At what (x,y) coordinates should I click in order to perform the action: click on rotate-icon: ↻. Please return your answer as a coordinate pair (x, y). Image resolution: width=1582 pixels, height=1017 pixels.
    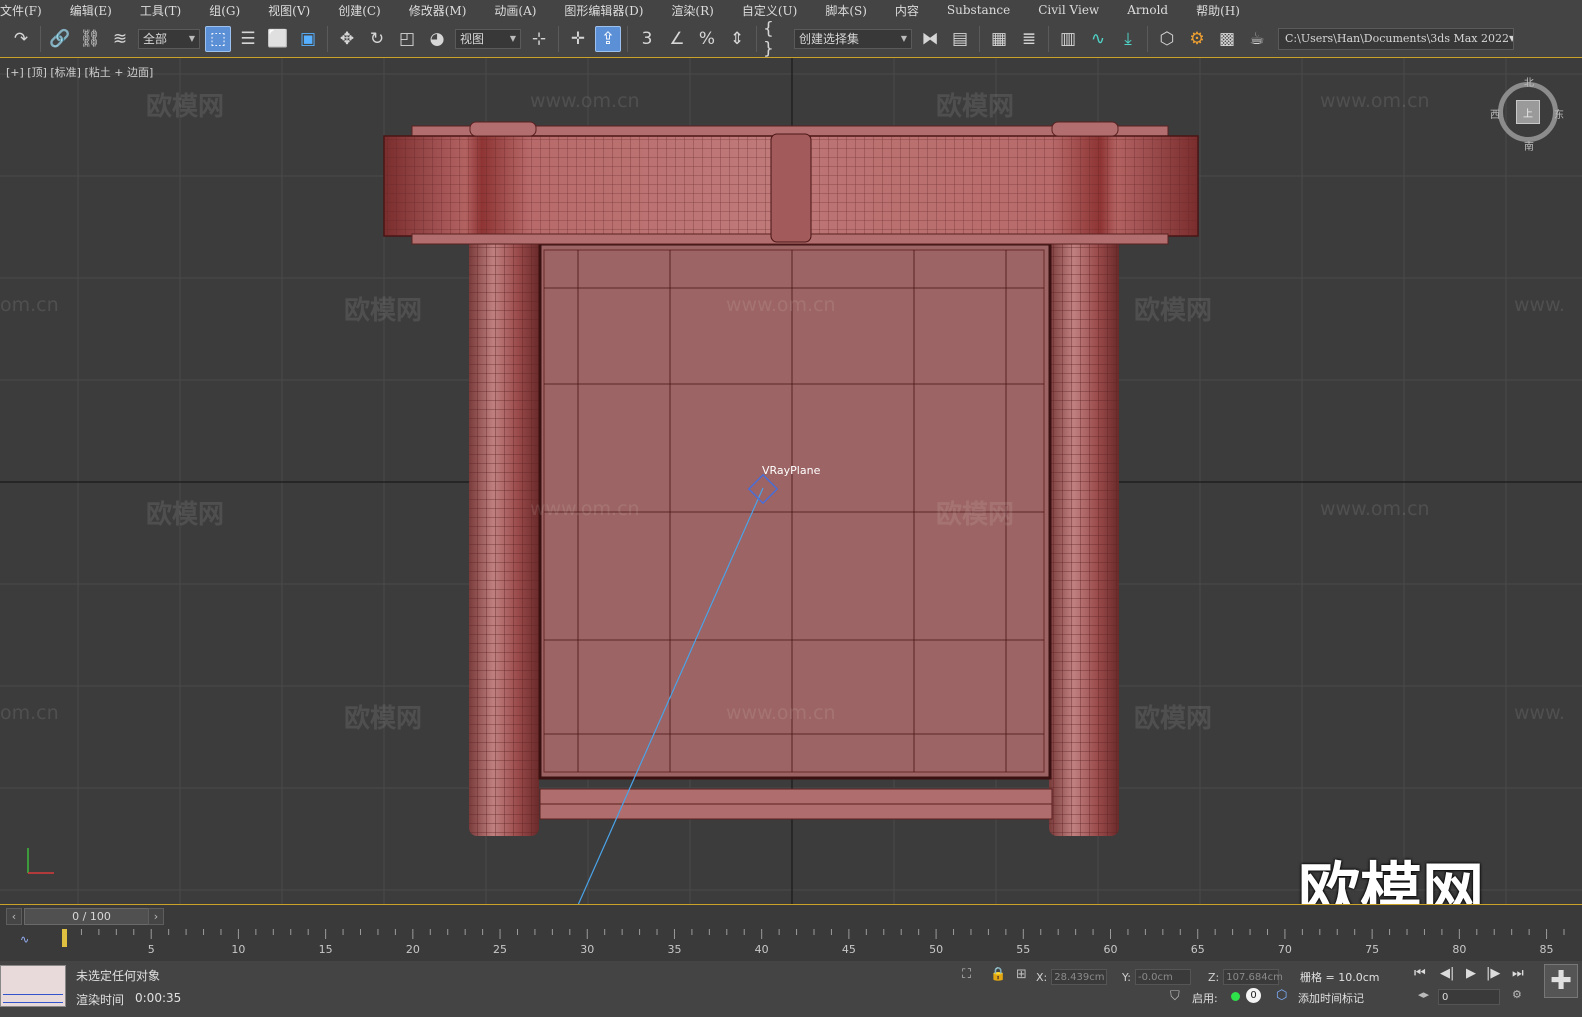
    Looking at the image, I should click on (377, 39).